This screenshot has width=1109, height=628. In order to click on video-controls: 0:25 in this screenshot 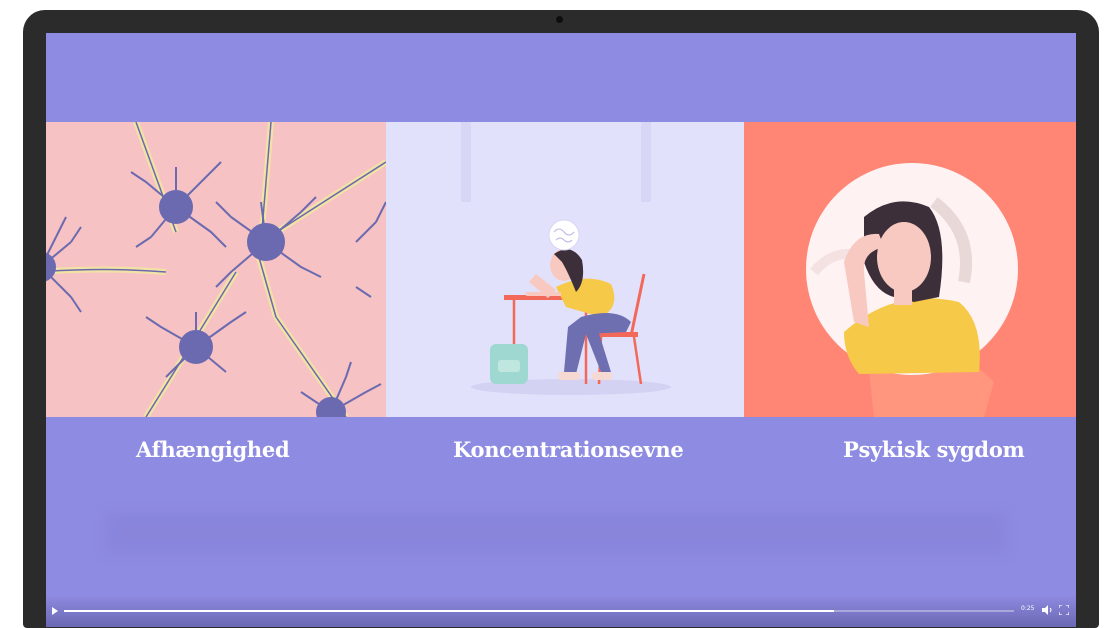, I will do `click(561, 611)`.